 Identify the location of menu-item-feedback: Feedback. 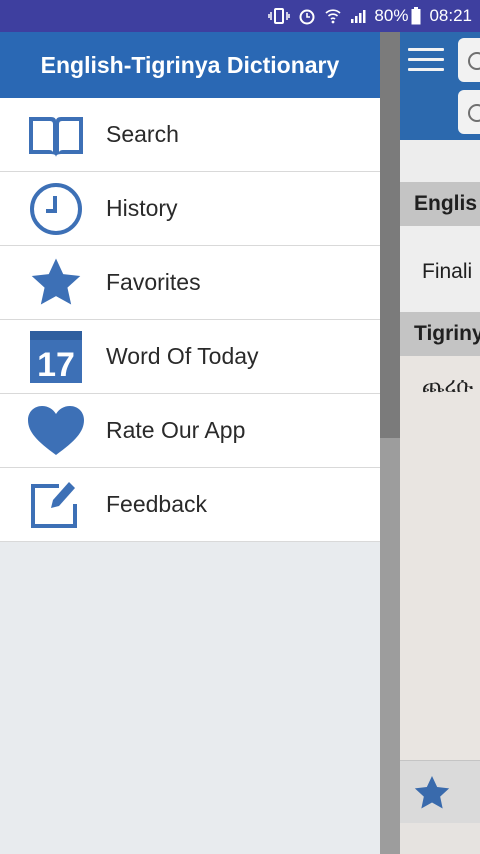
(190, 505).